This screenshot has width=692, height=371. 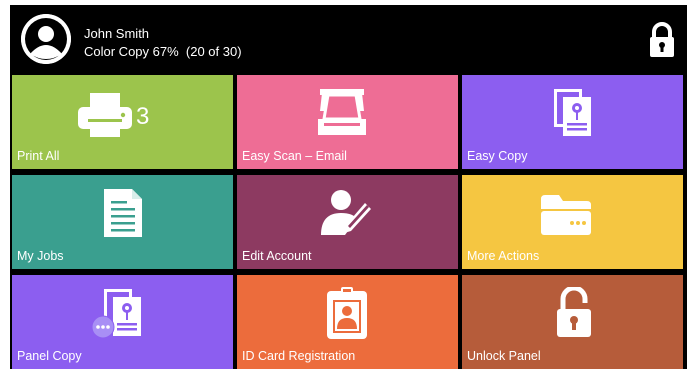 I want to click on tile-my-jobs: My Jobs, so click(x=122, y=222).